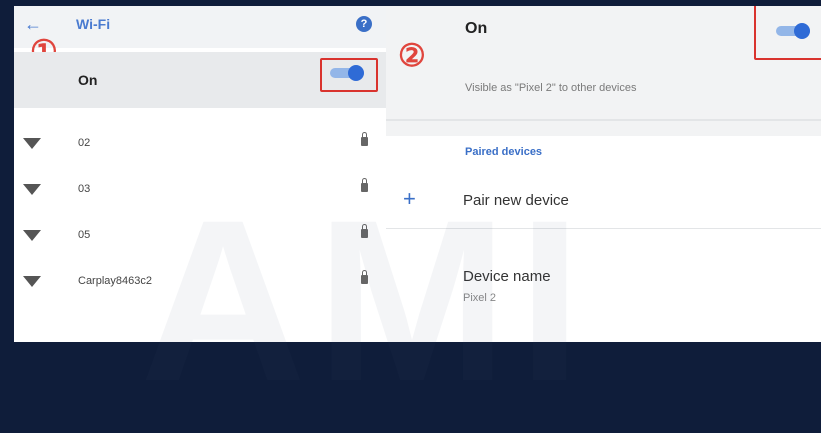  What do you see at coordinates (84, 235) in the screenshot?
I see `network-name: 05` at bounding box center [84, 235].